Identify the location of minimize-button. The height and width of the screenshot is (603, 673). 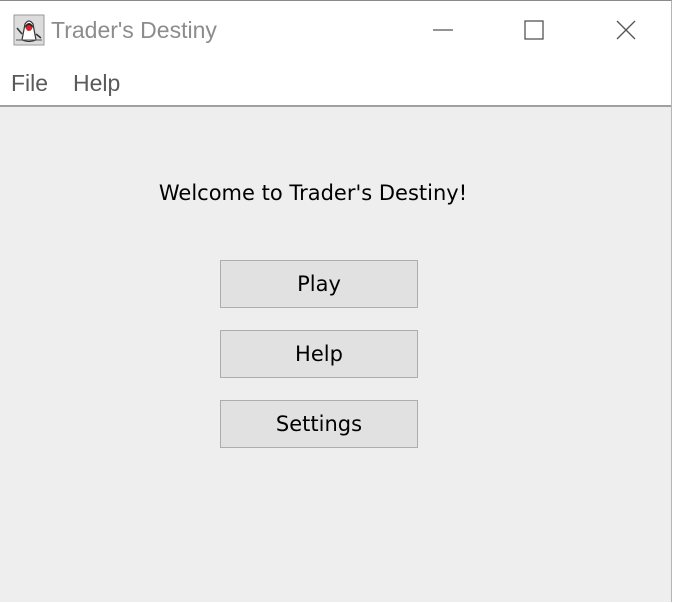
(443, 30).